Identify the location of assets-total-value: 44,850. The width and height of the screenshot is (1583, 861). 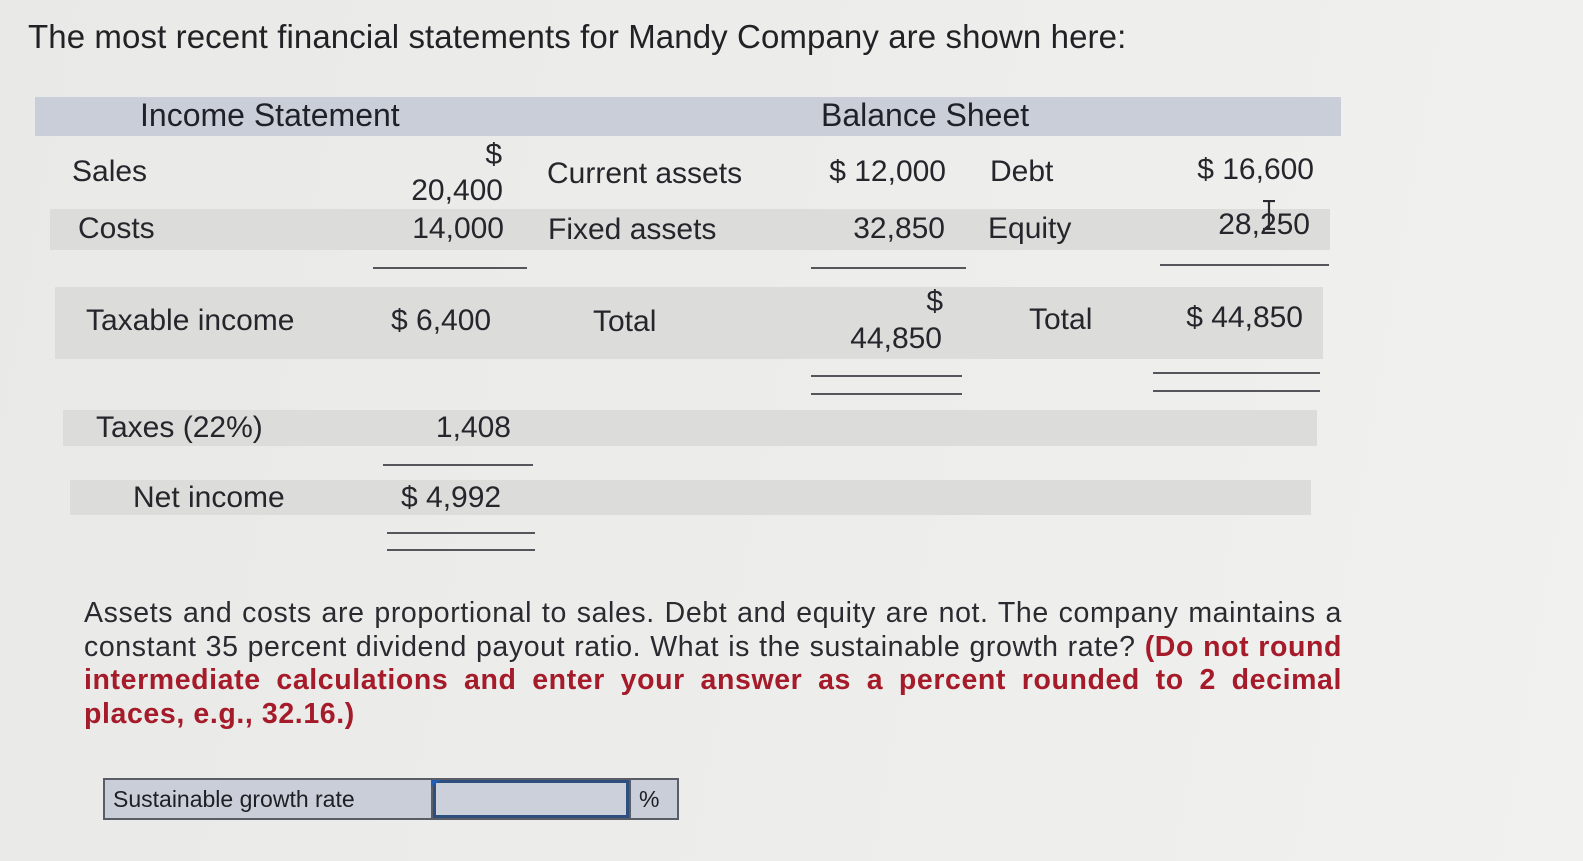
(896, 338).